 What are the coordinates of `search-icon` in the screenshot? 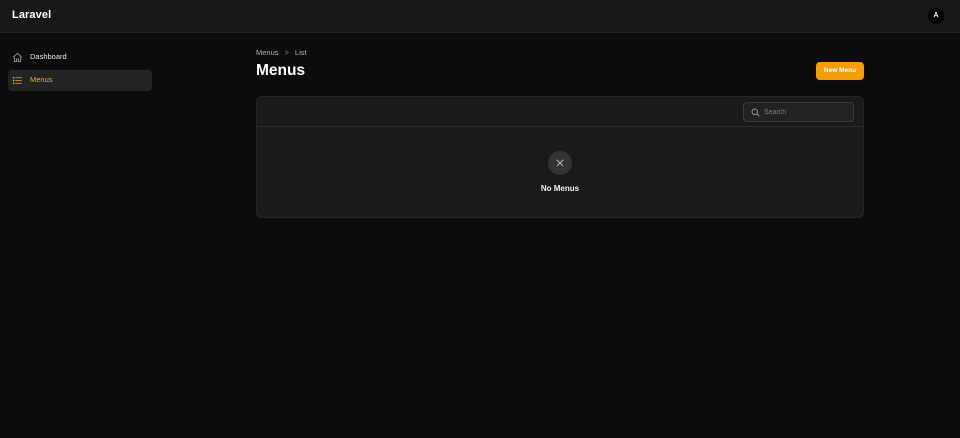 It's located at (755, 112).